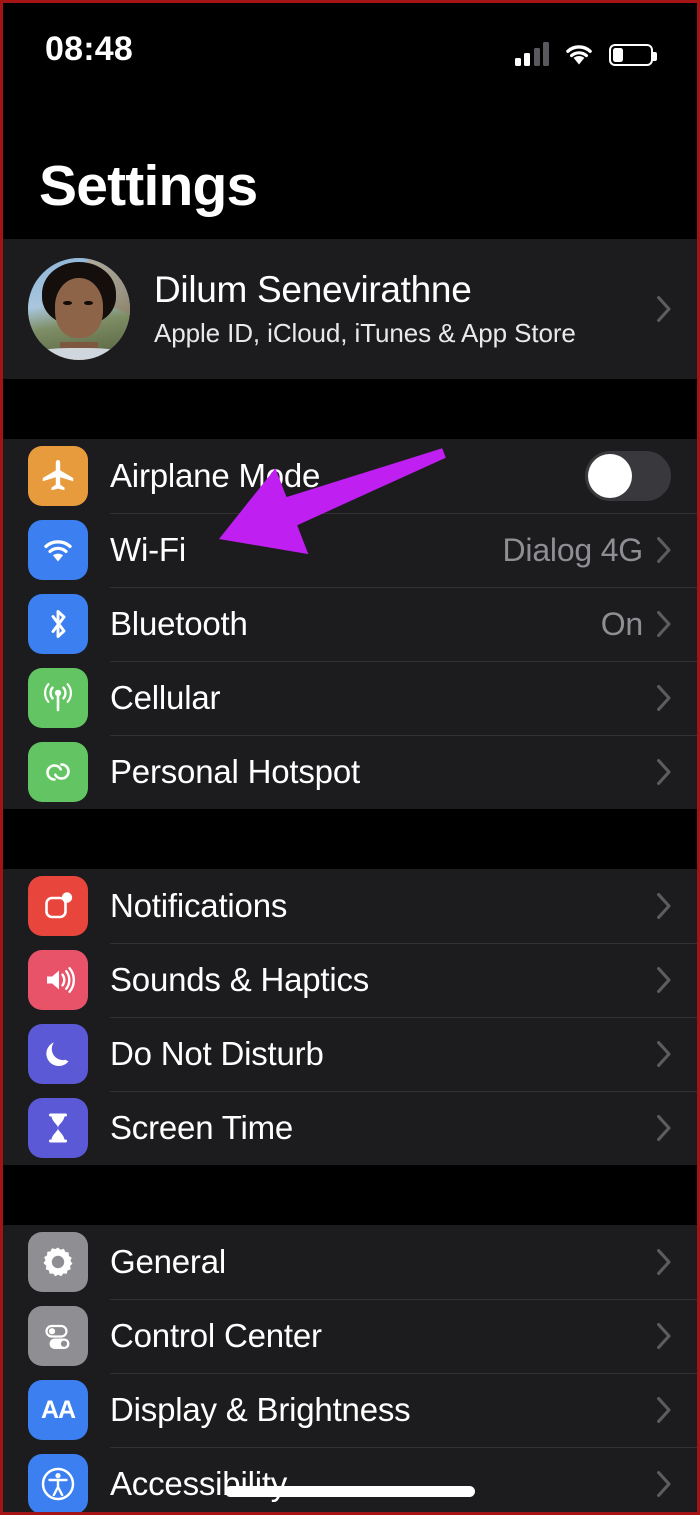 The height and width of the screenshot is (1515, 700). I want to click on notifications-badge-icon, so click(58, 906).